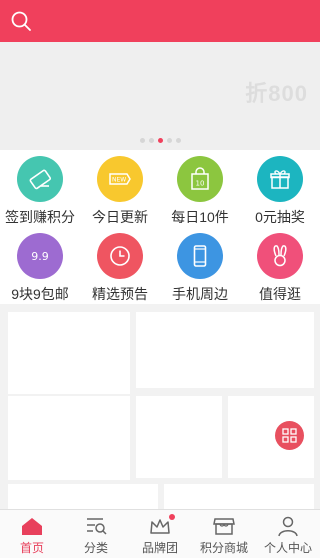 The image size is (320, 558). I want to click on shop-icon, so click(224, 526).